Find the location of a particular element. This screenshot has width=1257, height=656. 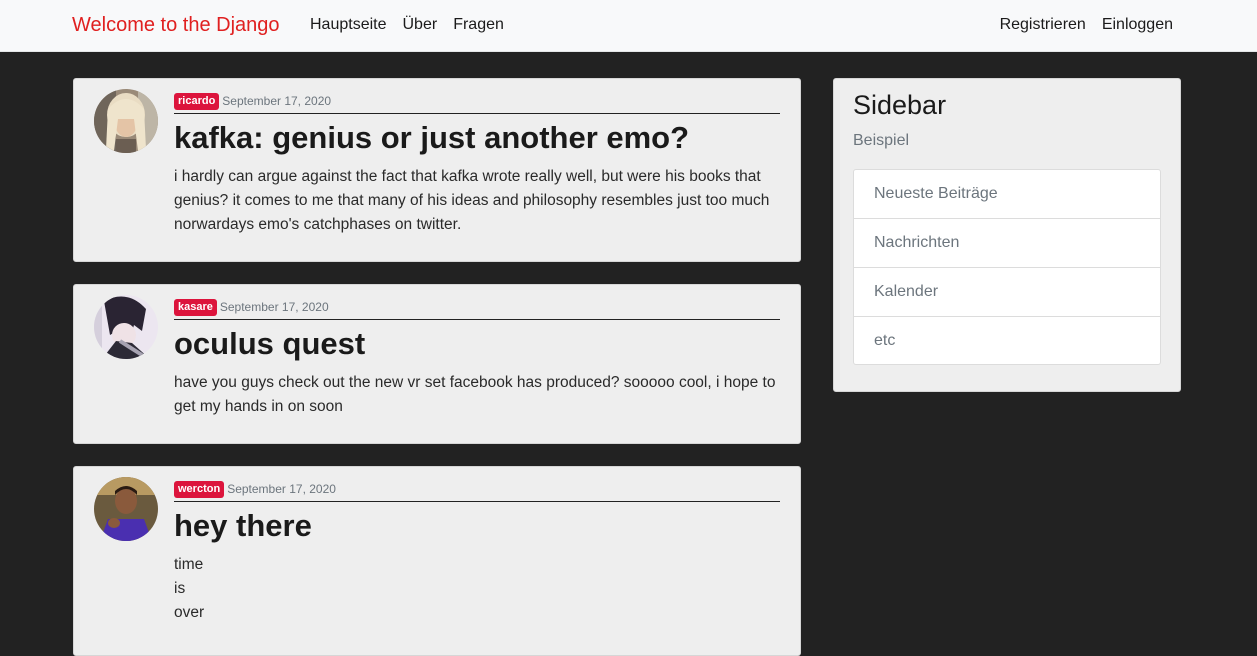

sidebar-subtitle: Beispiel is located at coordinates (881, 140).